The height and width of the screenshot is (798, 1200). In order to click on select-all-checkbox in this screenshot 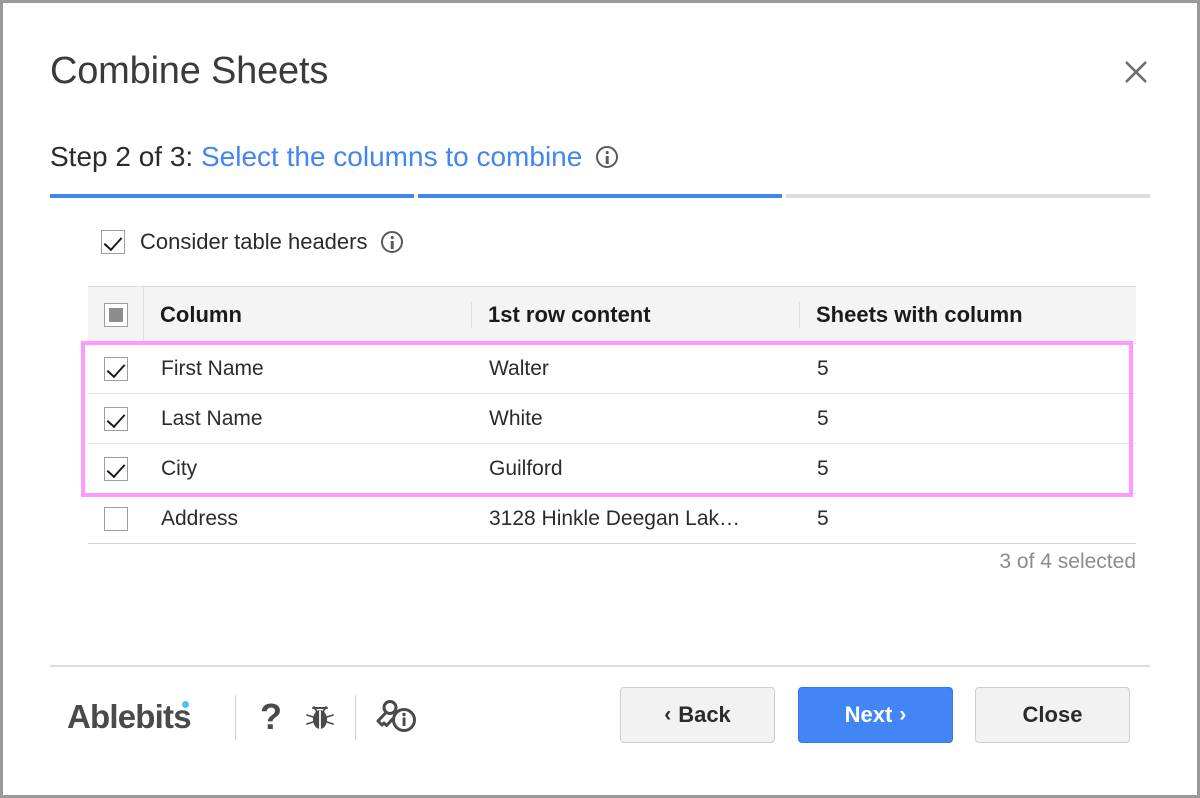, I will do `click(115, 315)`.